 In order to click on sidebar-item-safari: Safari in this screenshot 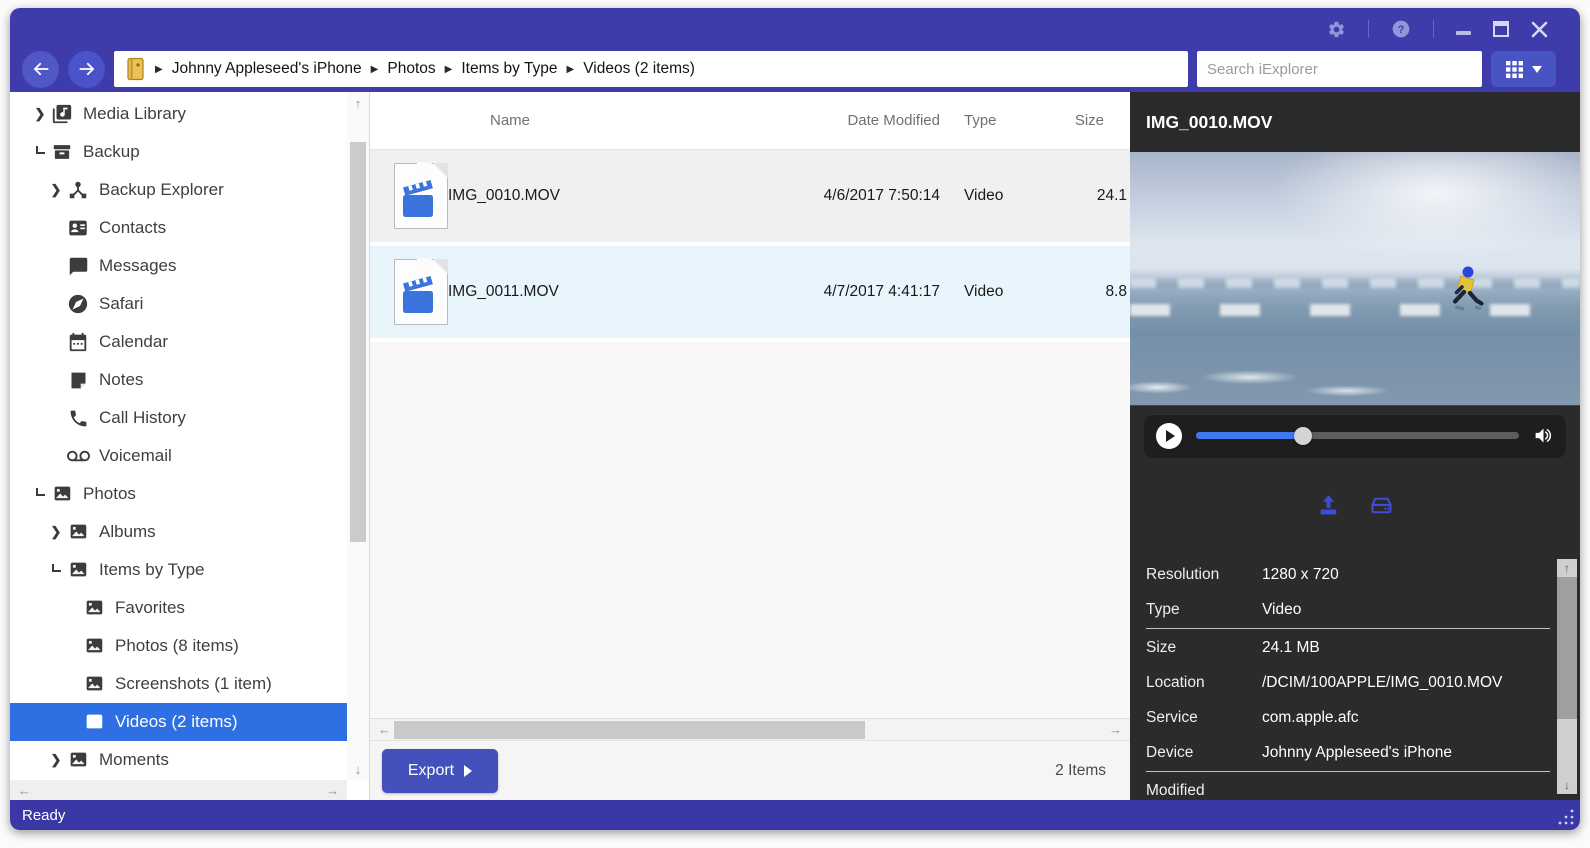, I will do `click(178, 304)`.